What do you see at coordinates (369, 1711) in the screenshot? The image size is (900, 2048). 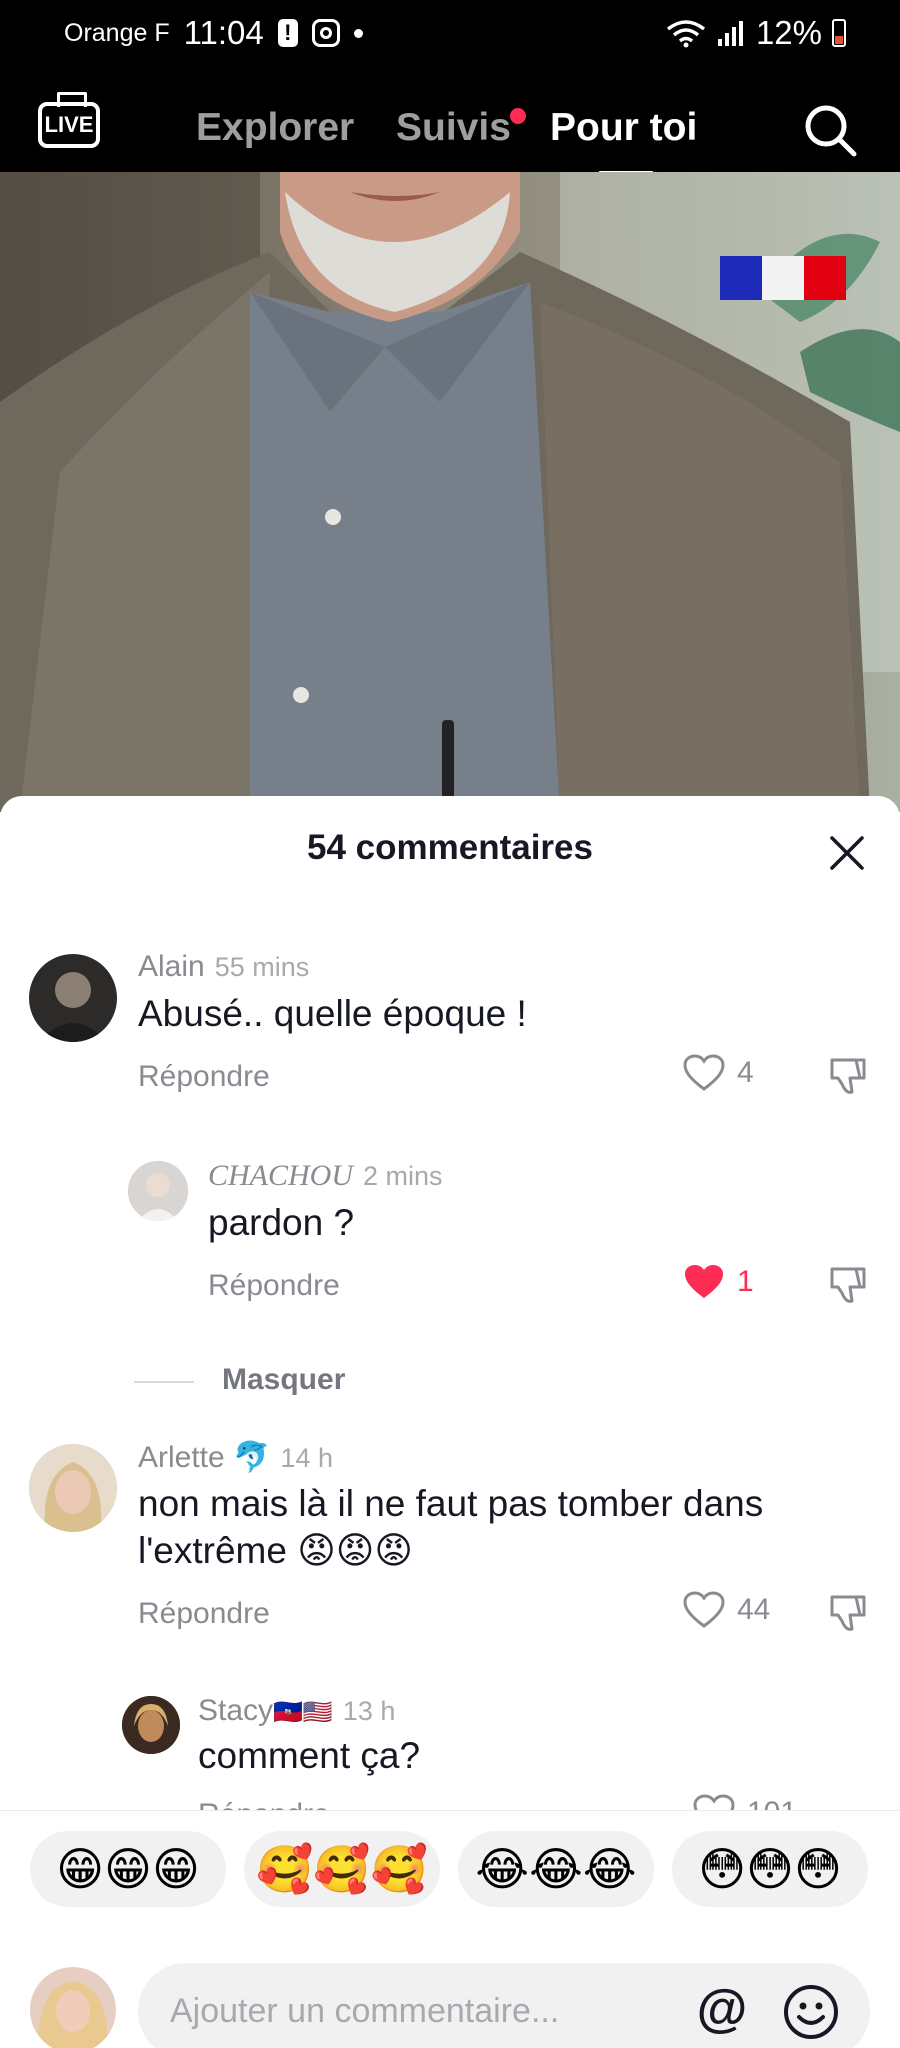 I see `comment-time: 13 h` at bounding box center [369, 1711].